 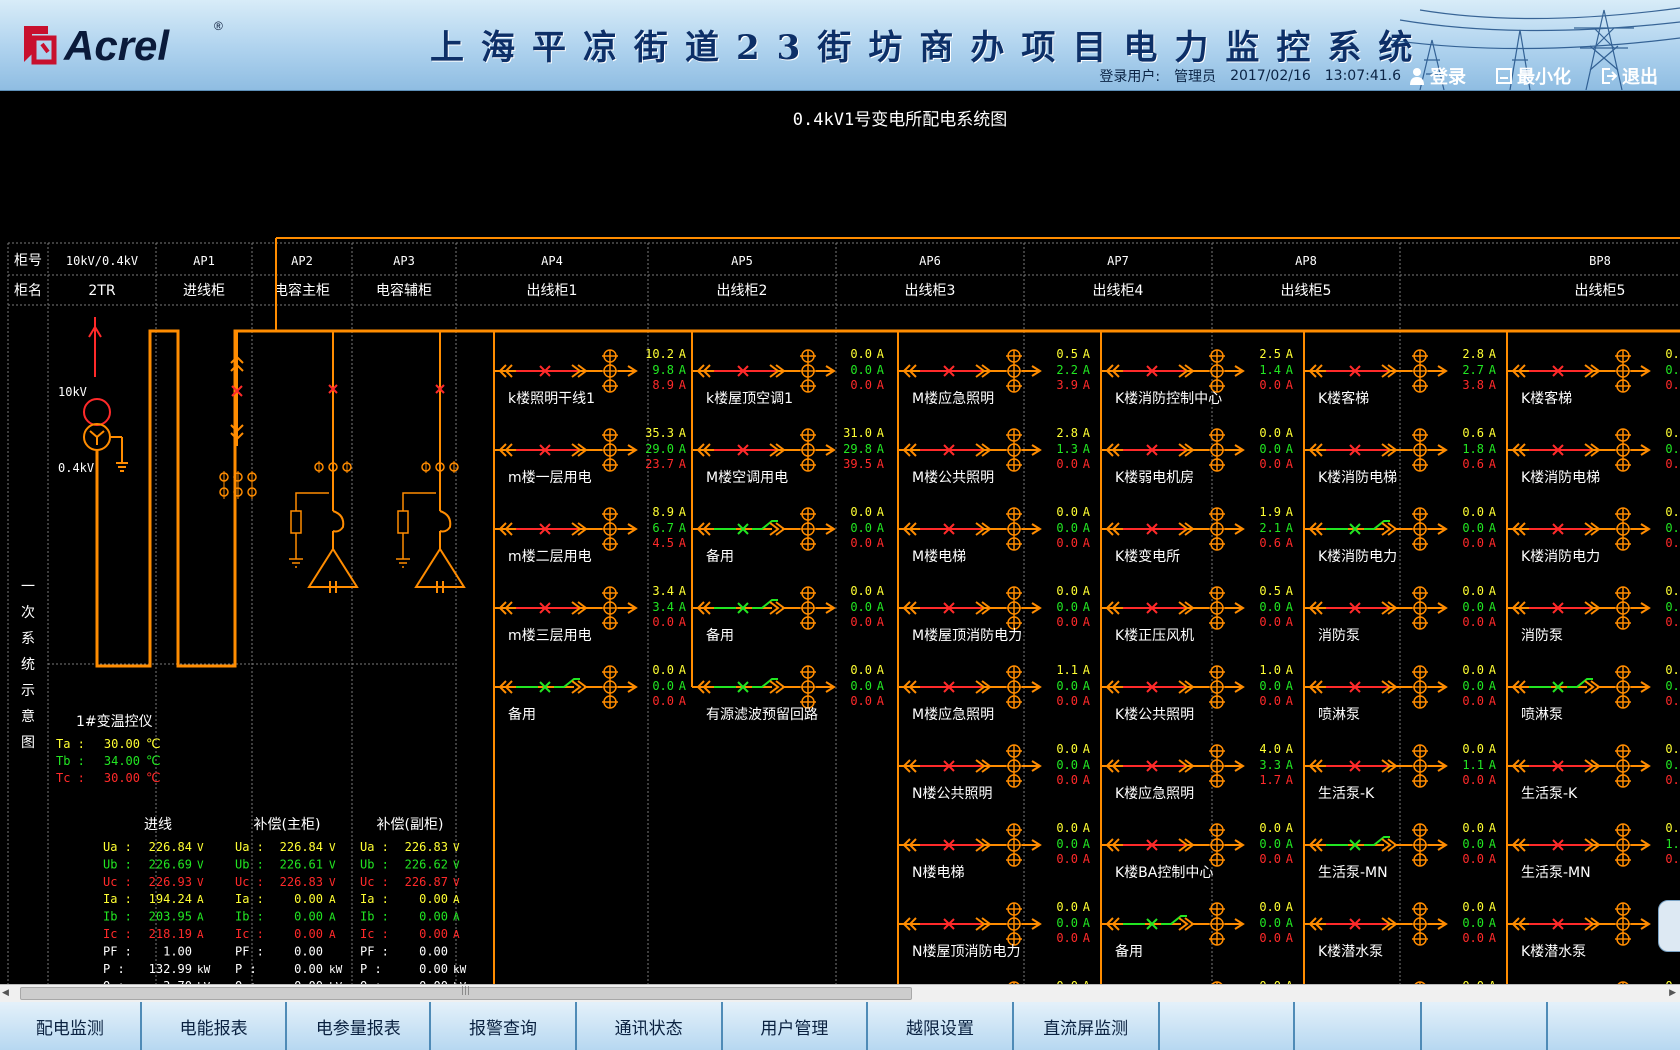 What do you see at coordinates (552, 291) in the screenshot?
I see `cabinet-name: 出线柜1` at bounding box center [552, 291].